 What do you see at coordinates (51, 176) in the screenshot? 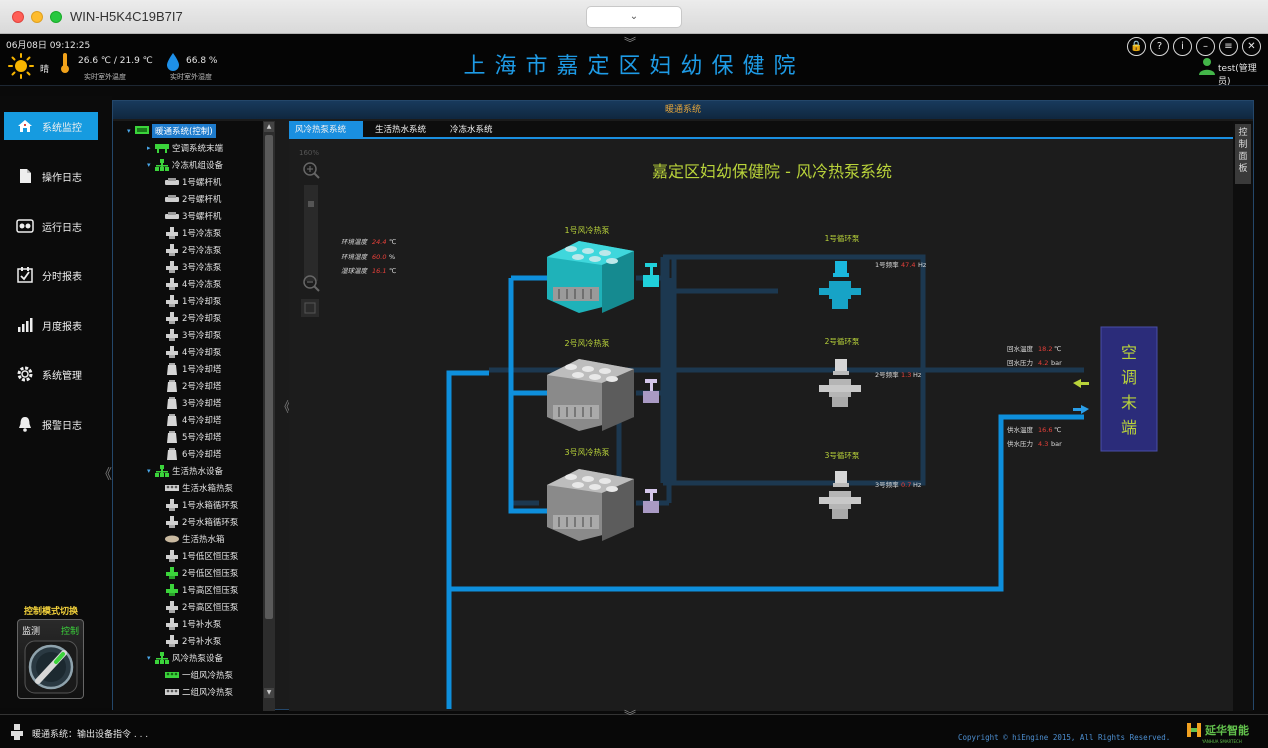
I see `sidebar-item-operation-log: 操作日志` at bounding box center [51, 176].